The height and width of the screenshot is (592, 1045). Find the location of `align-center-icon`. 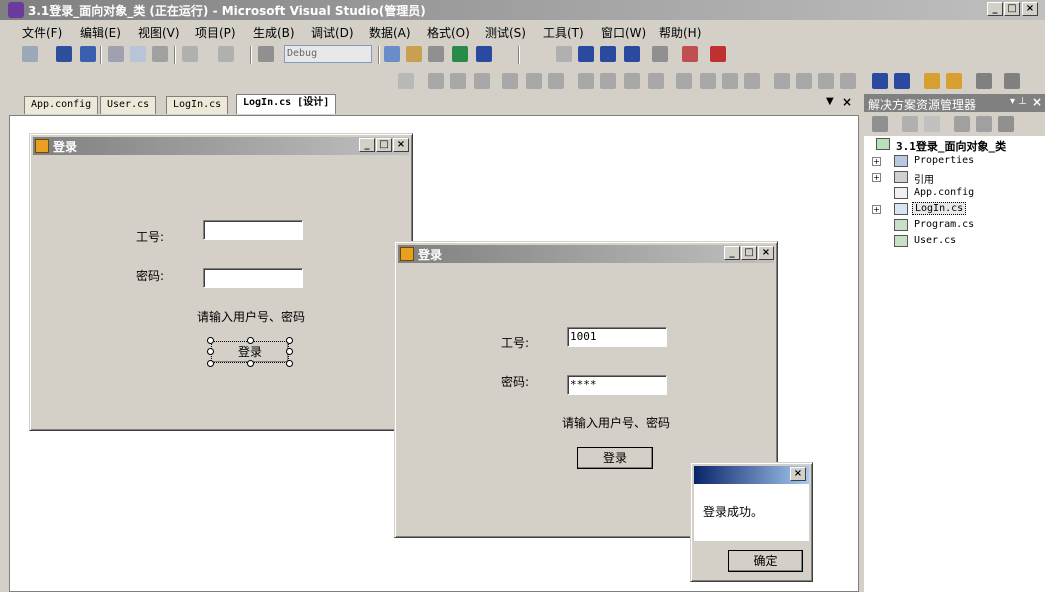

align-center-icon is located at coordinates (458, 81).